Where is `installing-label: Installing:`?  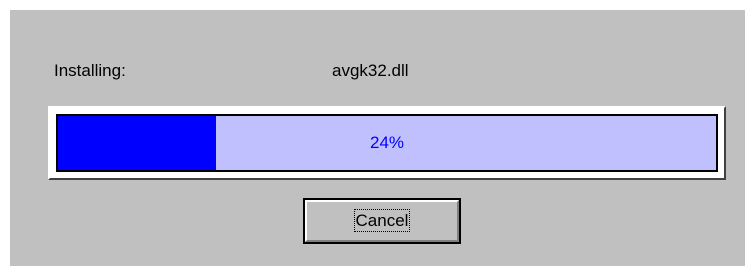 installing-label: Installing: is located at coordinates (90, 70).